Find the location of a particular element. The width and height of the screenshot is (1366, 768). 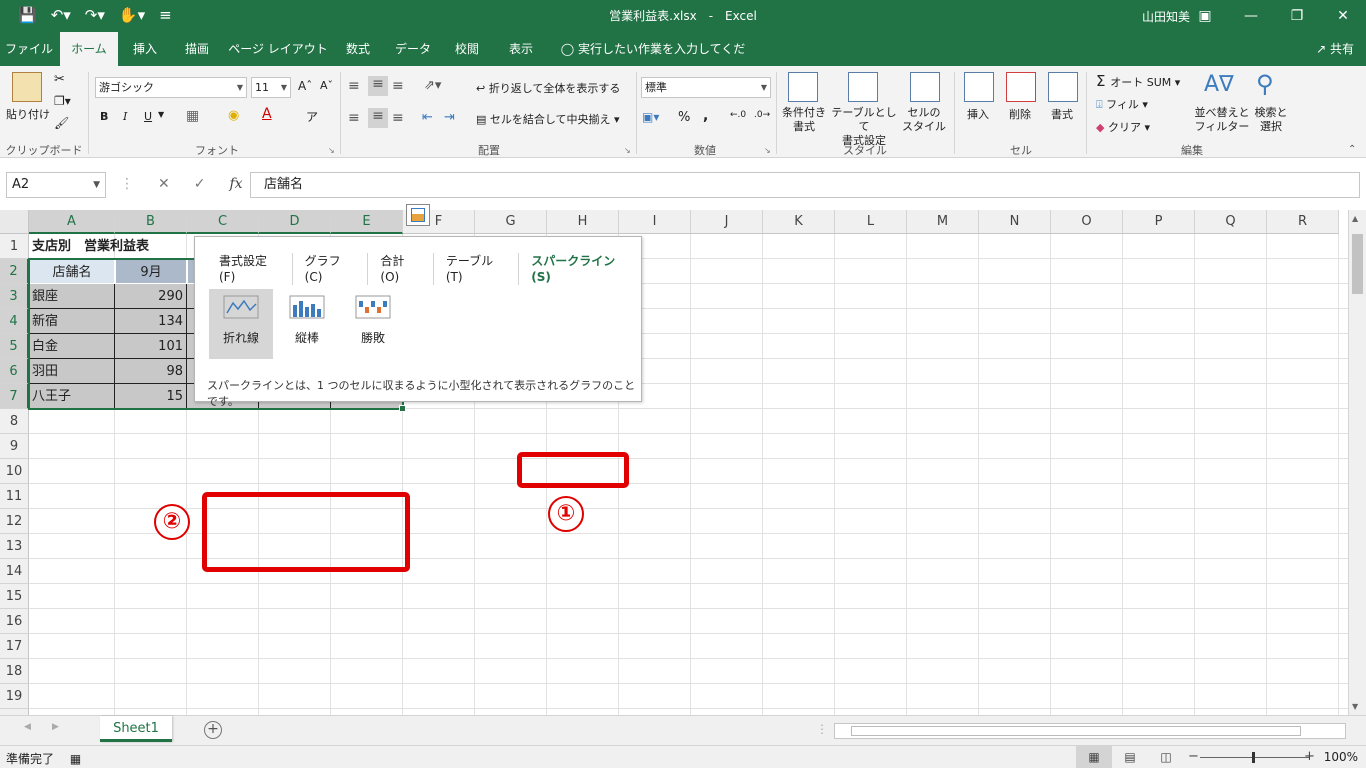

zoom-out-icon: − is located at coordinates (1193, 756).